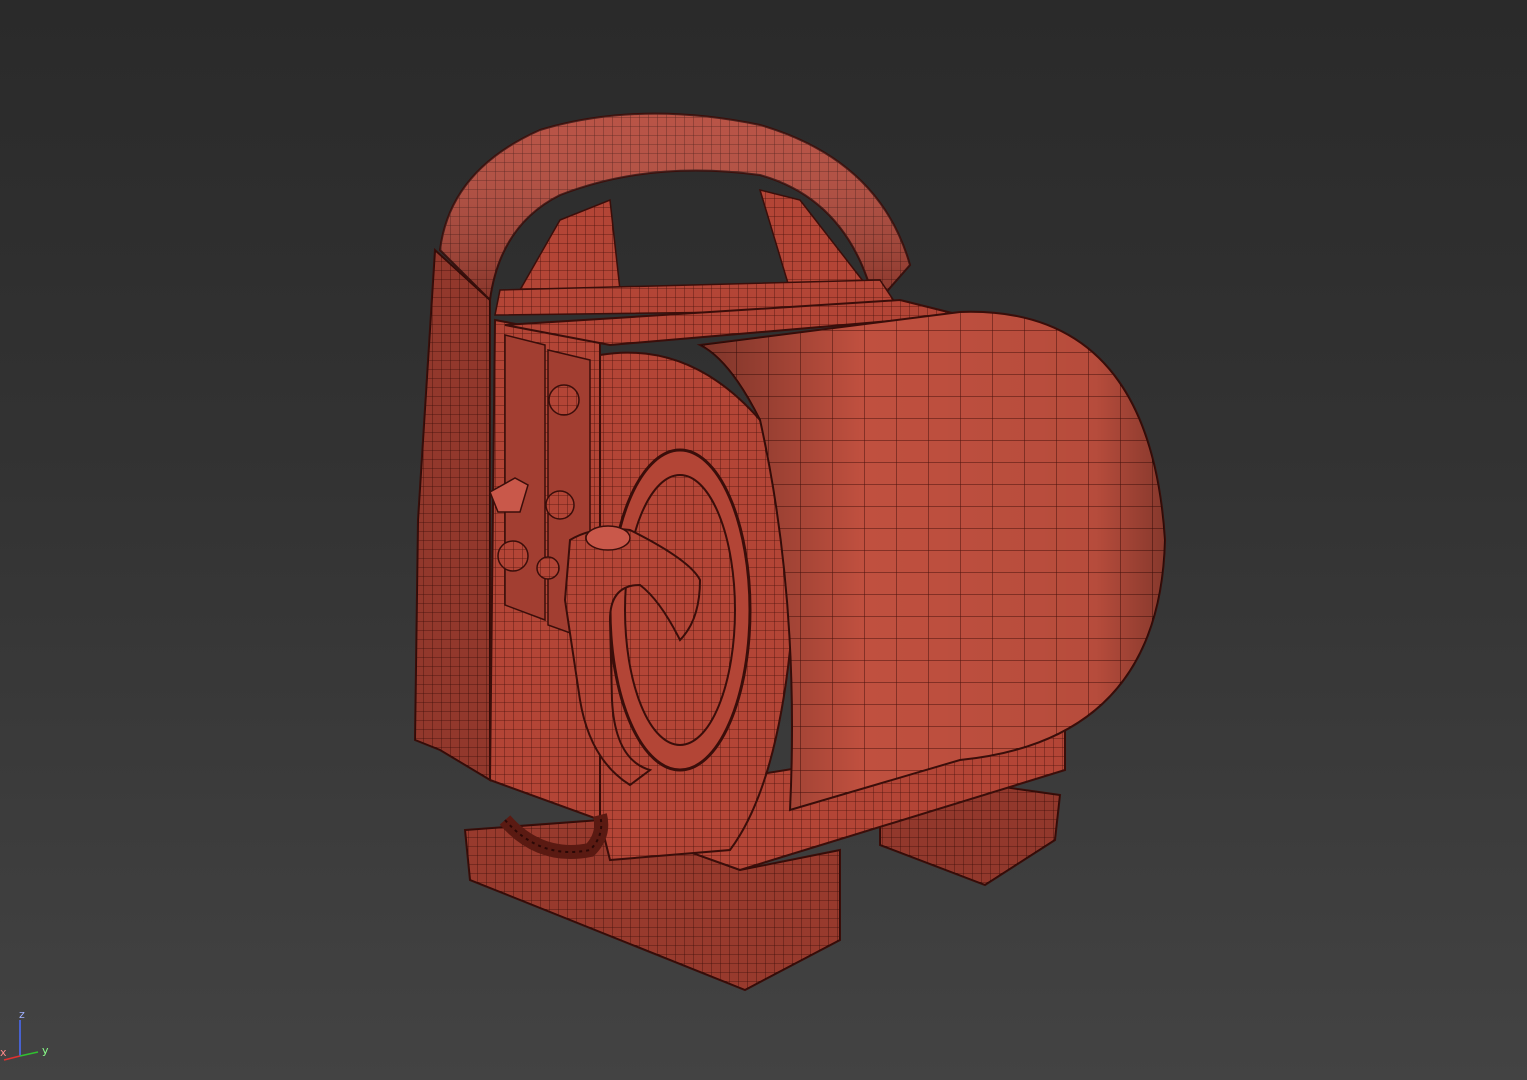 This screenshot has width=1527, height=1080. Describe the element at coordinates (3, 1052) in the screenshot. I see `x-axis-label: x` at that location.